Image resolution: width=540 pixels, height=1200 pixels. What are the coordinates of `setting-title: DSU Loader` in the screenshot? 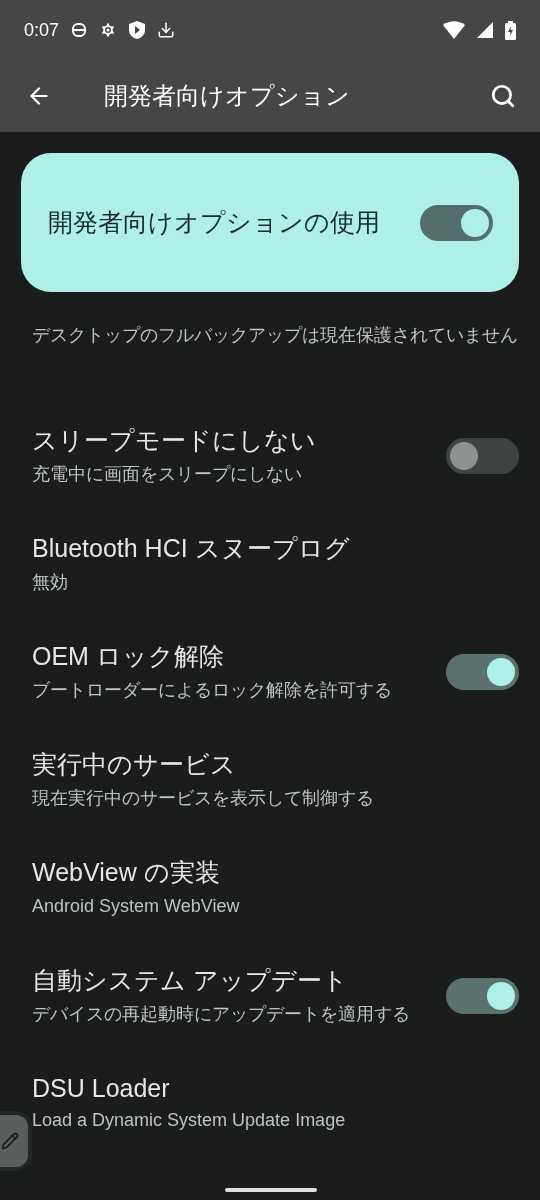 It's located at (275, 1088).